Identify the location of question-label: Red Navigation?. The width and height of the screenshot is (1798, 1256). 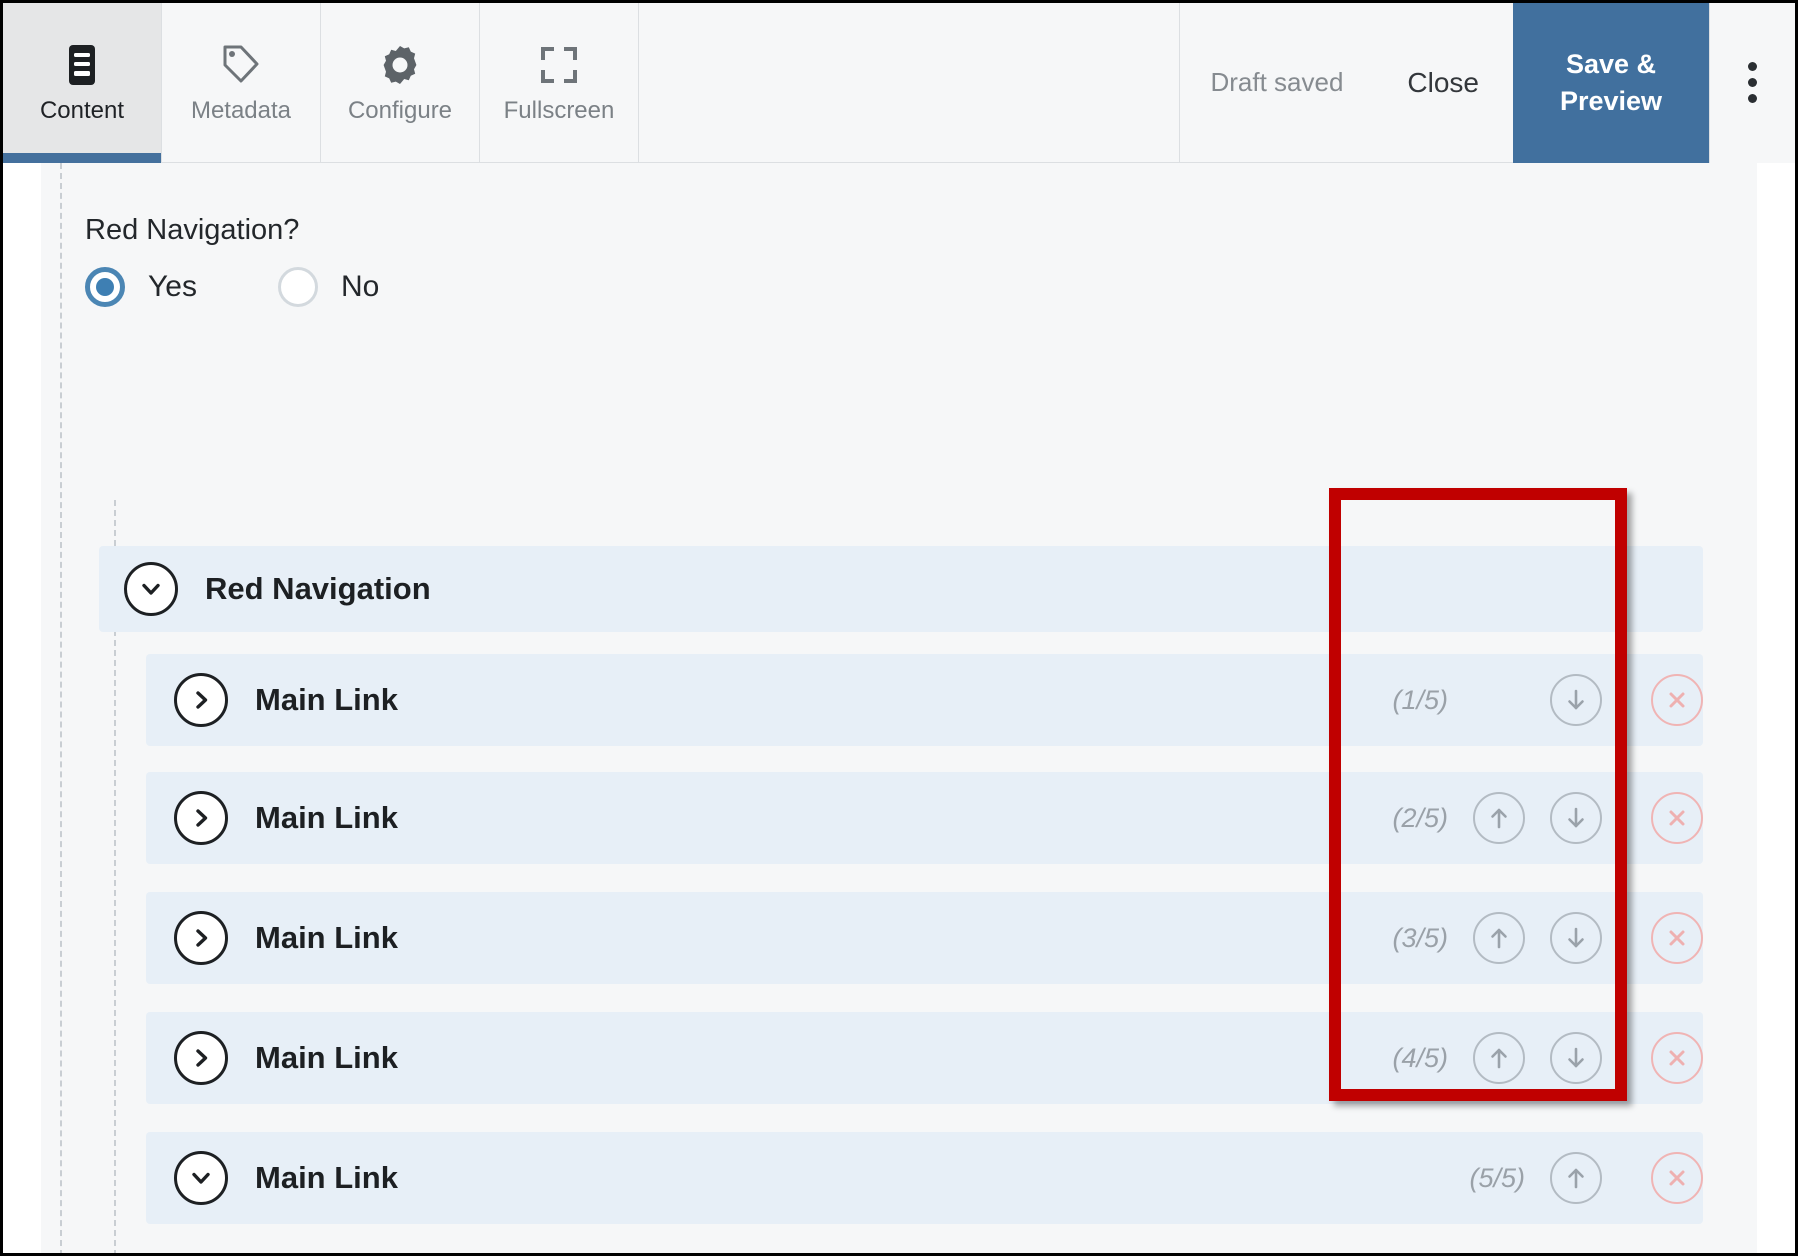
(192, 230).